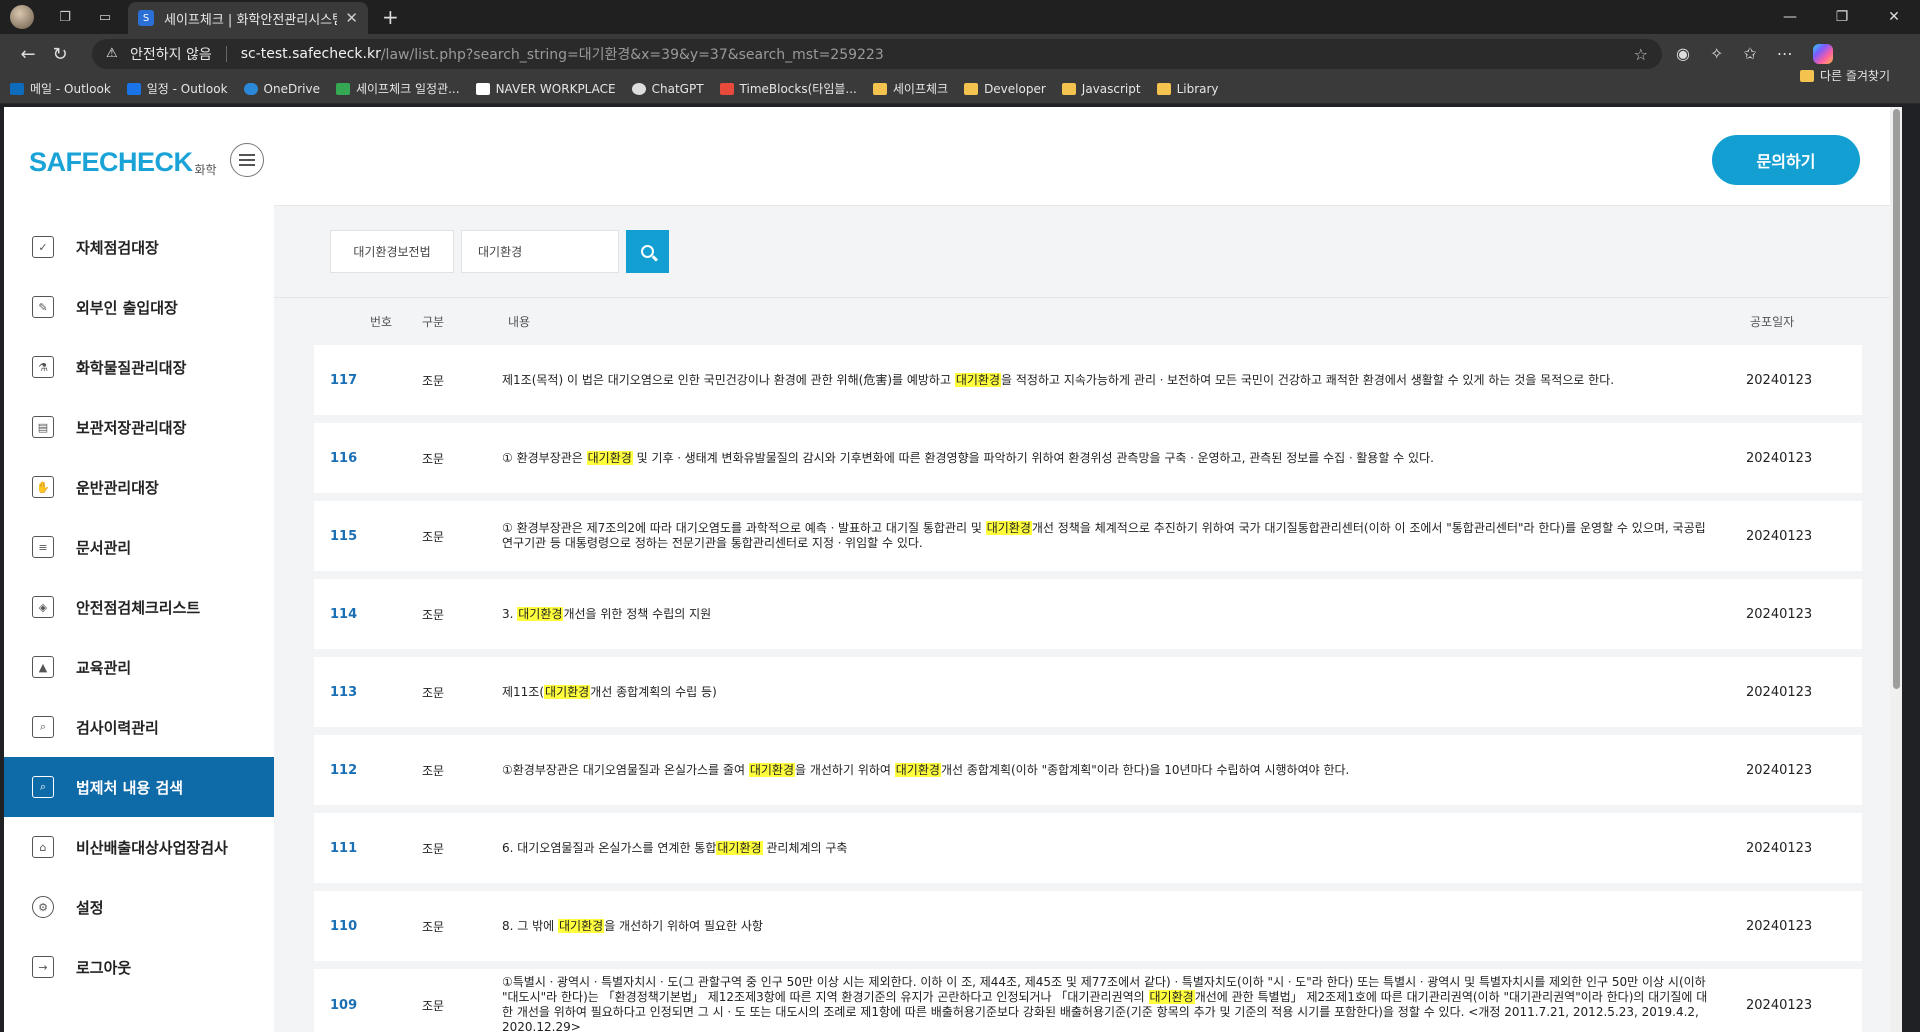 This screenshot has width=1920, height=1032. I want to click on inquiry-button: 문의하기, so click(1786, 160).